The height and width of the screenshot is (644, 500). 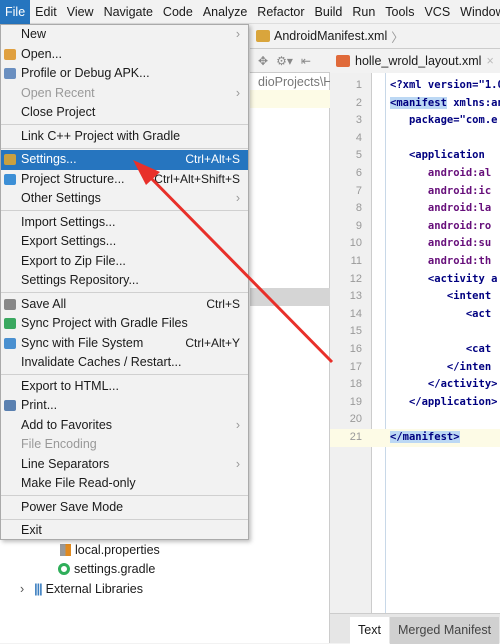 I want to click on menu-run: Run, so click(x=363, y=12).